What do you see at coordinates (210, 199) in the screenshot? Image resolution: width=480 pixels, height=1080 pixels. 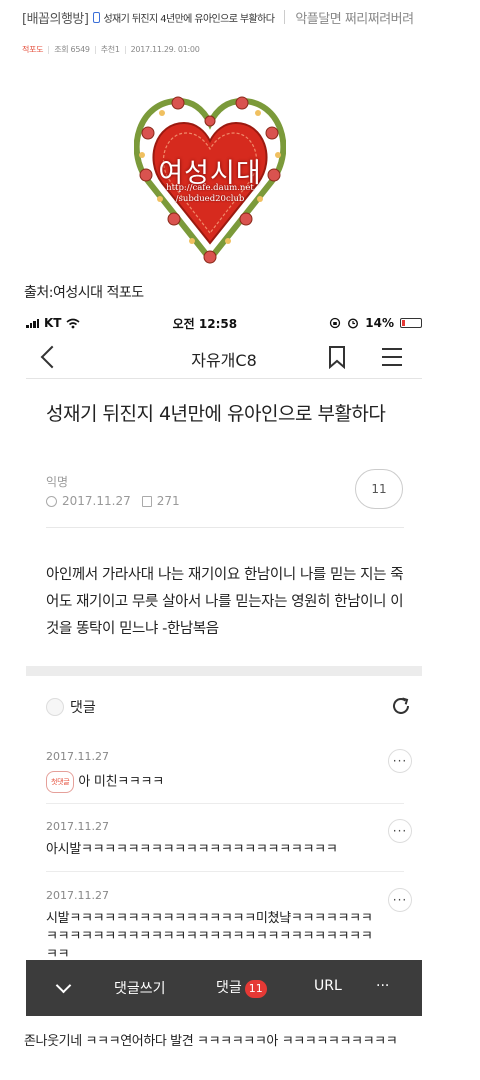 I see `logo-url-line2: /subdued20club` at bounding box center [210, 199].